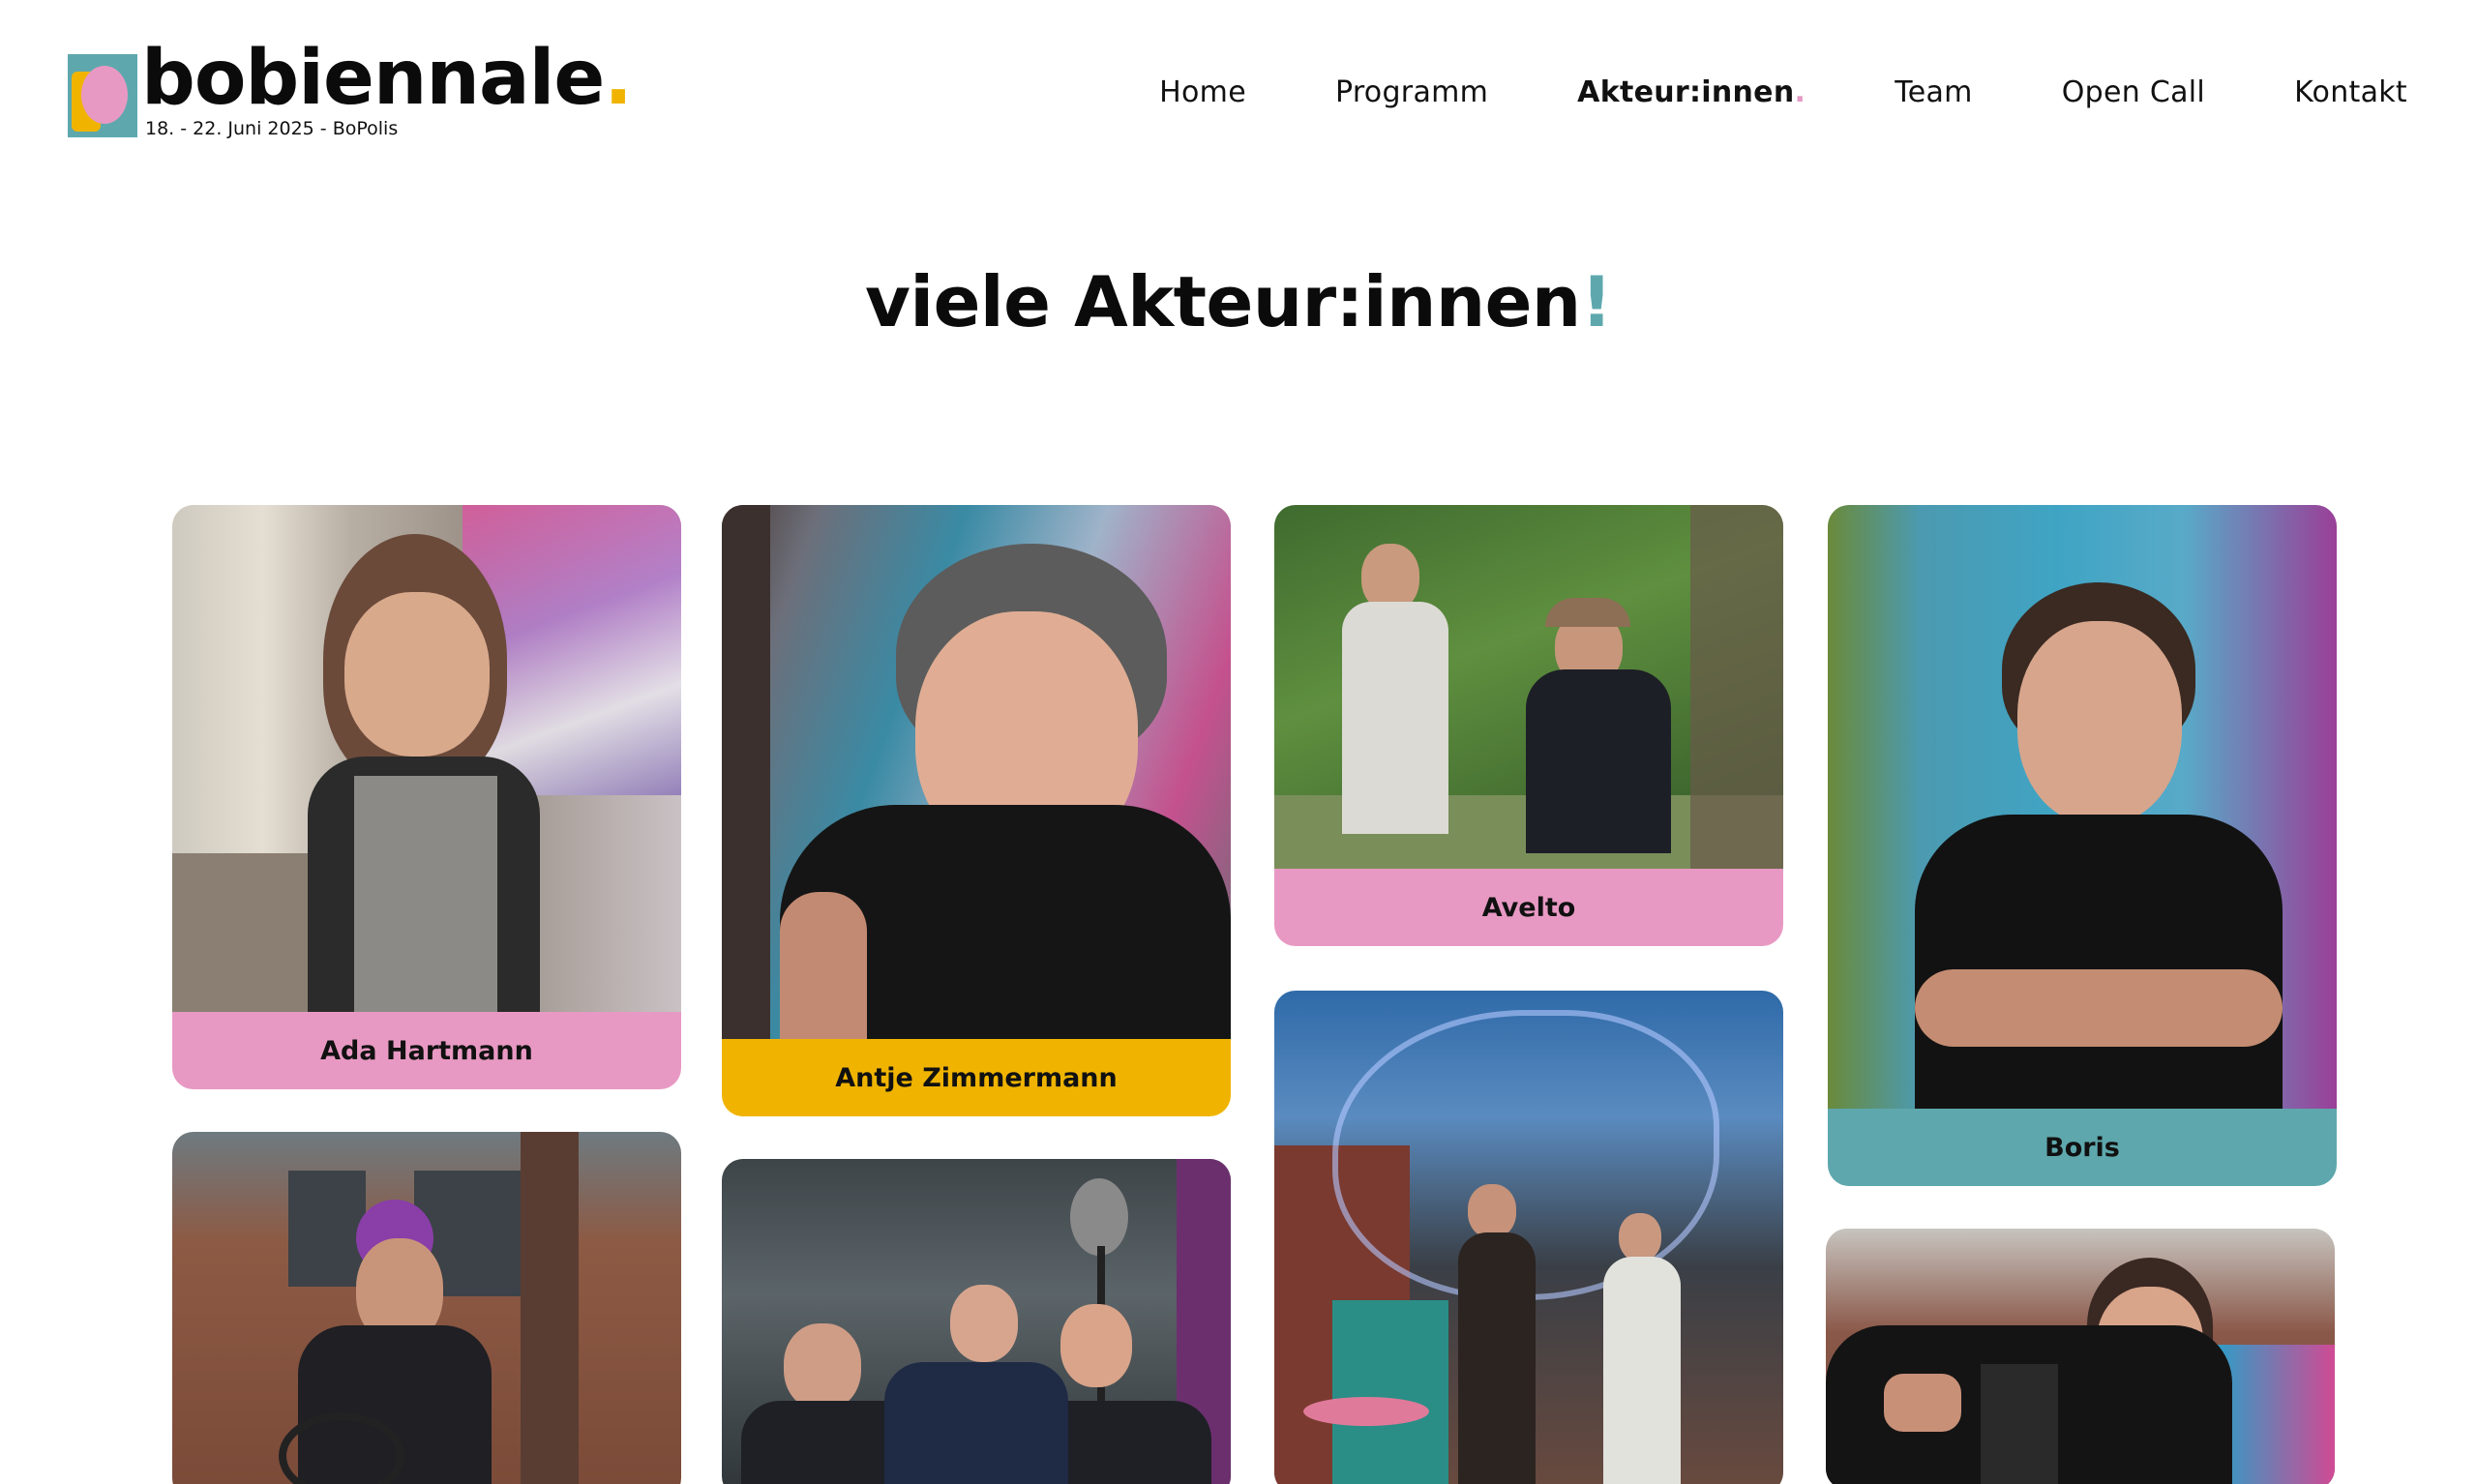 This screenshot has height=1484, width=2477. What do you see at coordinates (1691, 92) in the screenshot?
I see `nav-item-akteurinnen: Akteur:innen.` at bounding box center [1691, 92].